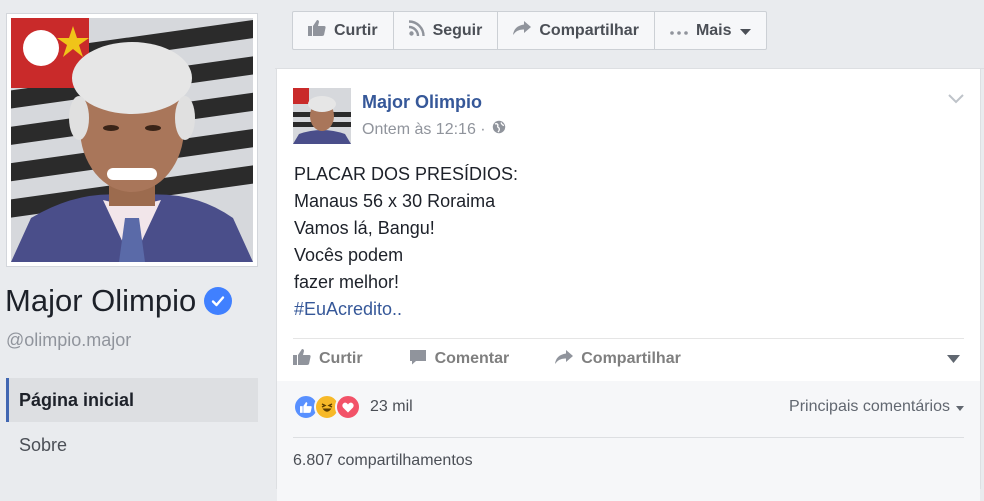 This screenshot has height=501, width=984. I want to click on post-line: PLACAR DOS PRESÍDIOS:, so click(406, 174).